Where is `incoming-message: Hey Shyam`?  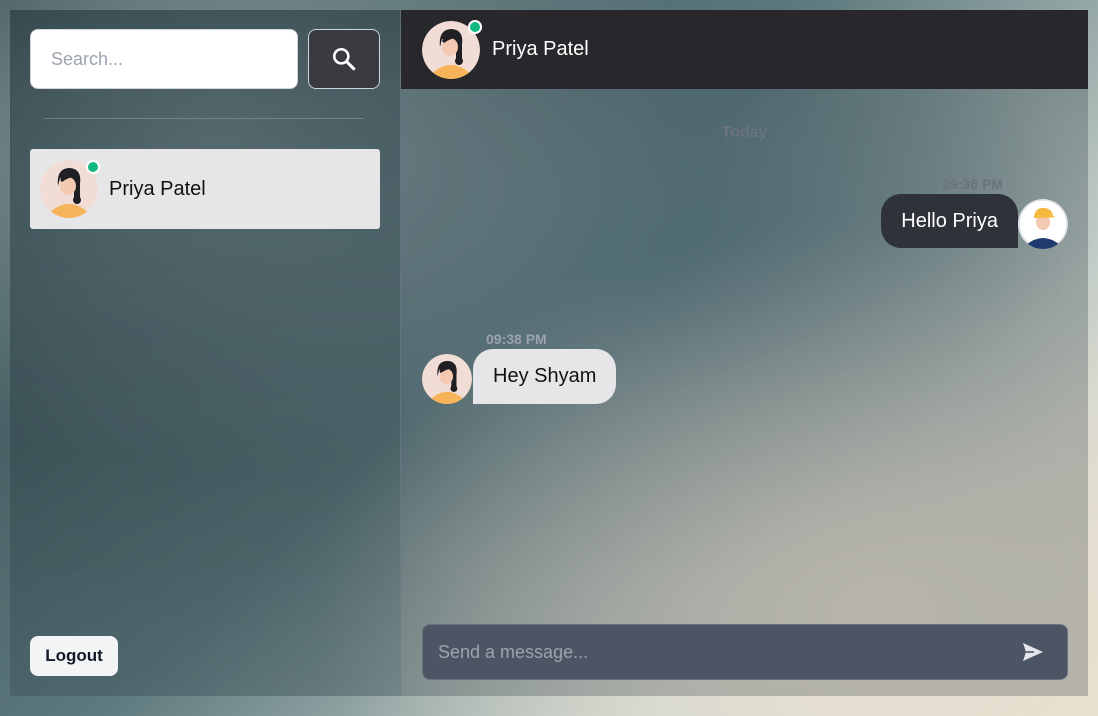
incoming-message: Hey Shyam is located at coordinates (545, 376).